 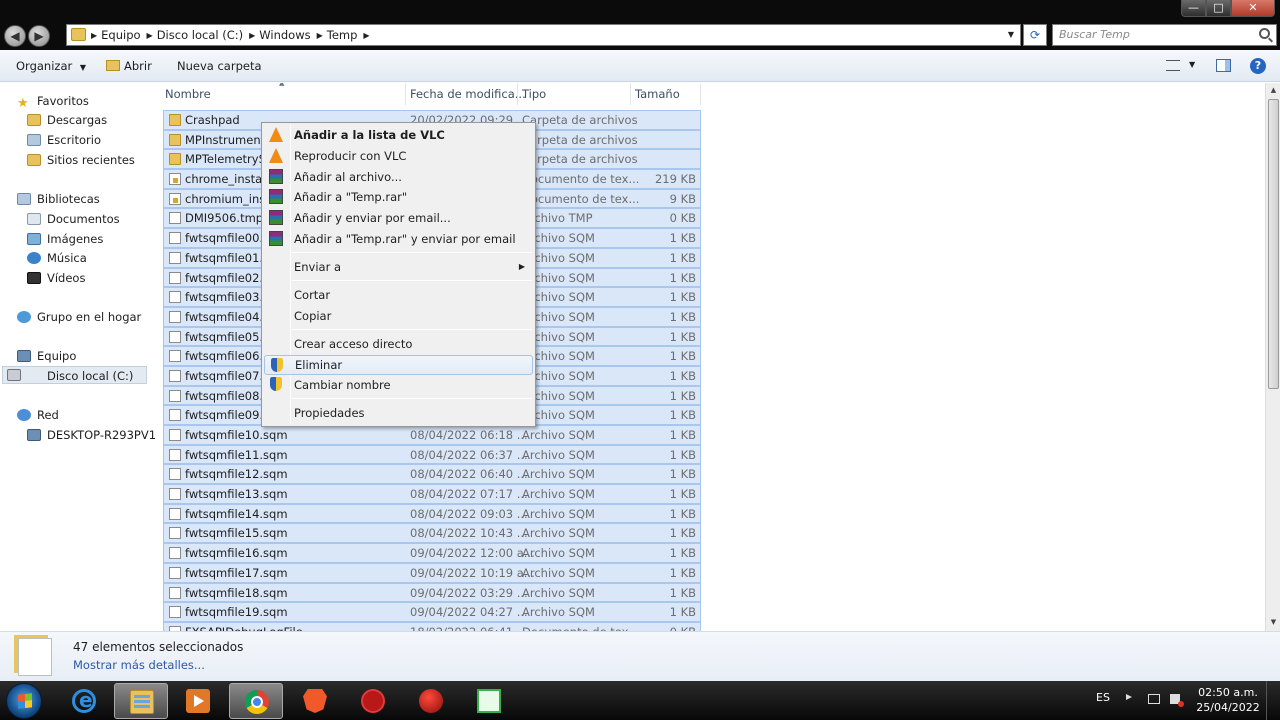 What do you see at coordinates (343, 35) in the screenshot?
I see `breadcrumb-temp: Temp` at bounding box center [343, 35].